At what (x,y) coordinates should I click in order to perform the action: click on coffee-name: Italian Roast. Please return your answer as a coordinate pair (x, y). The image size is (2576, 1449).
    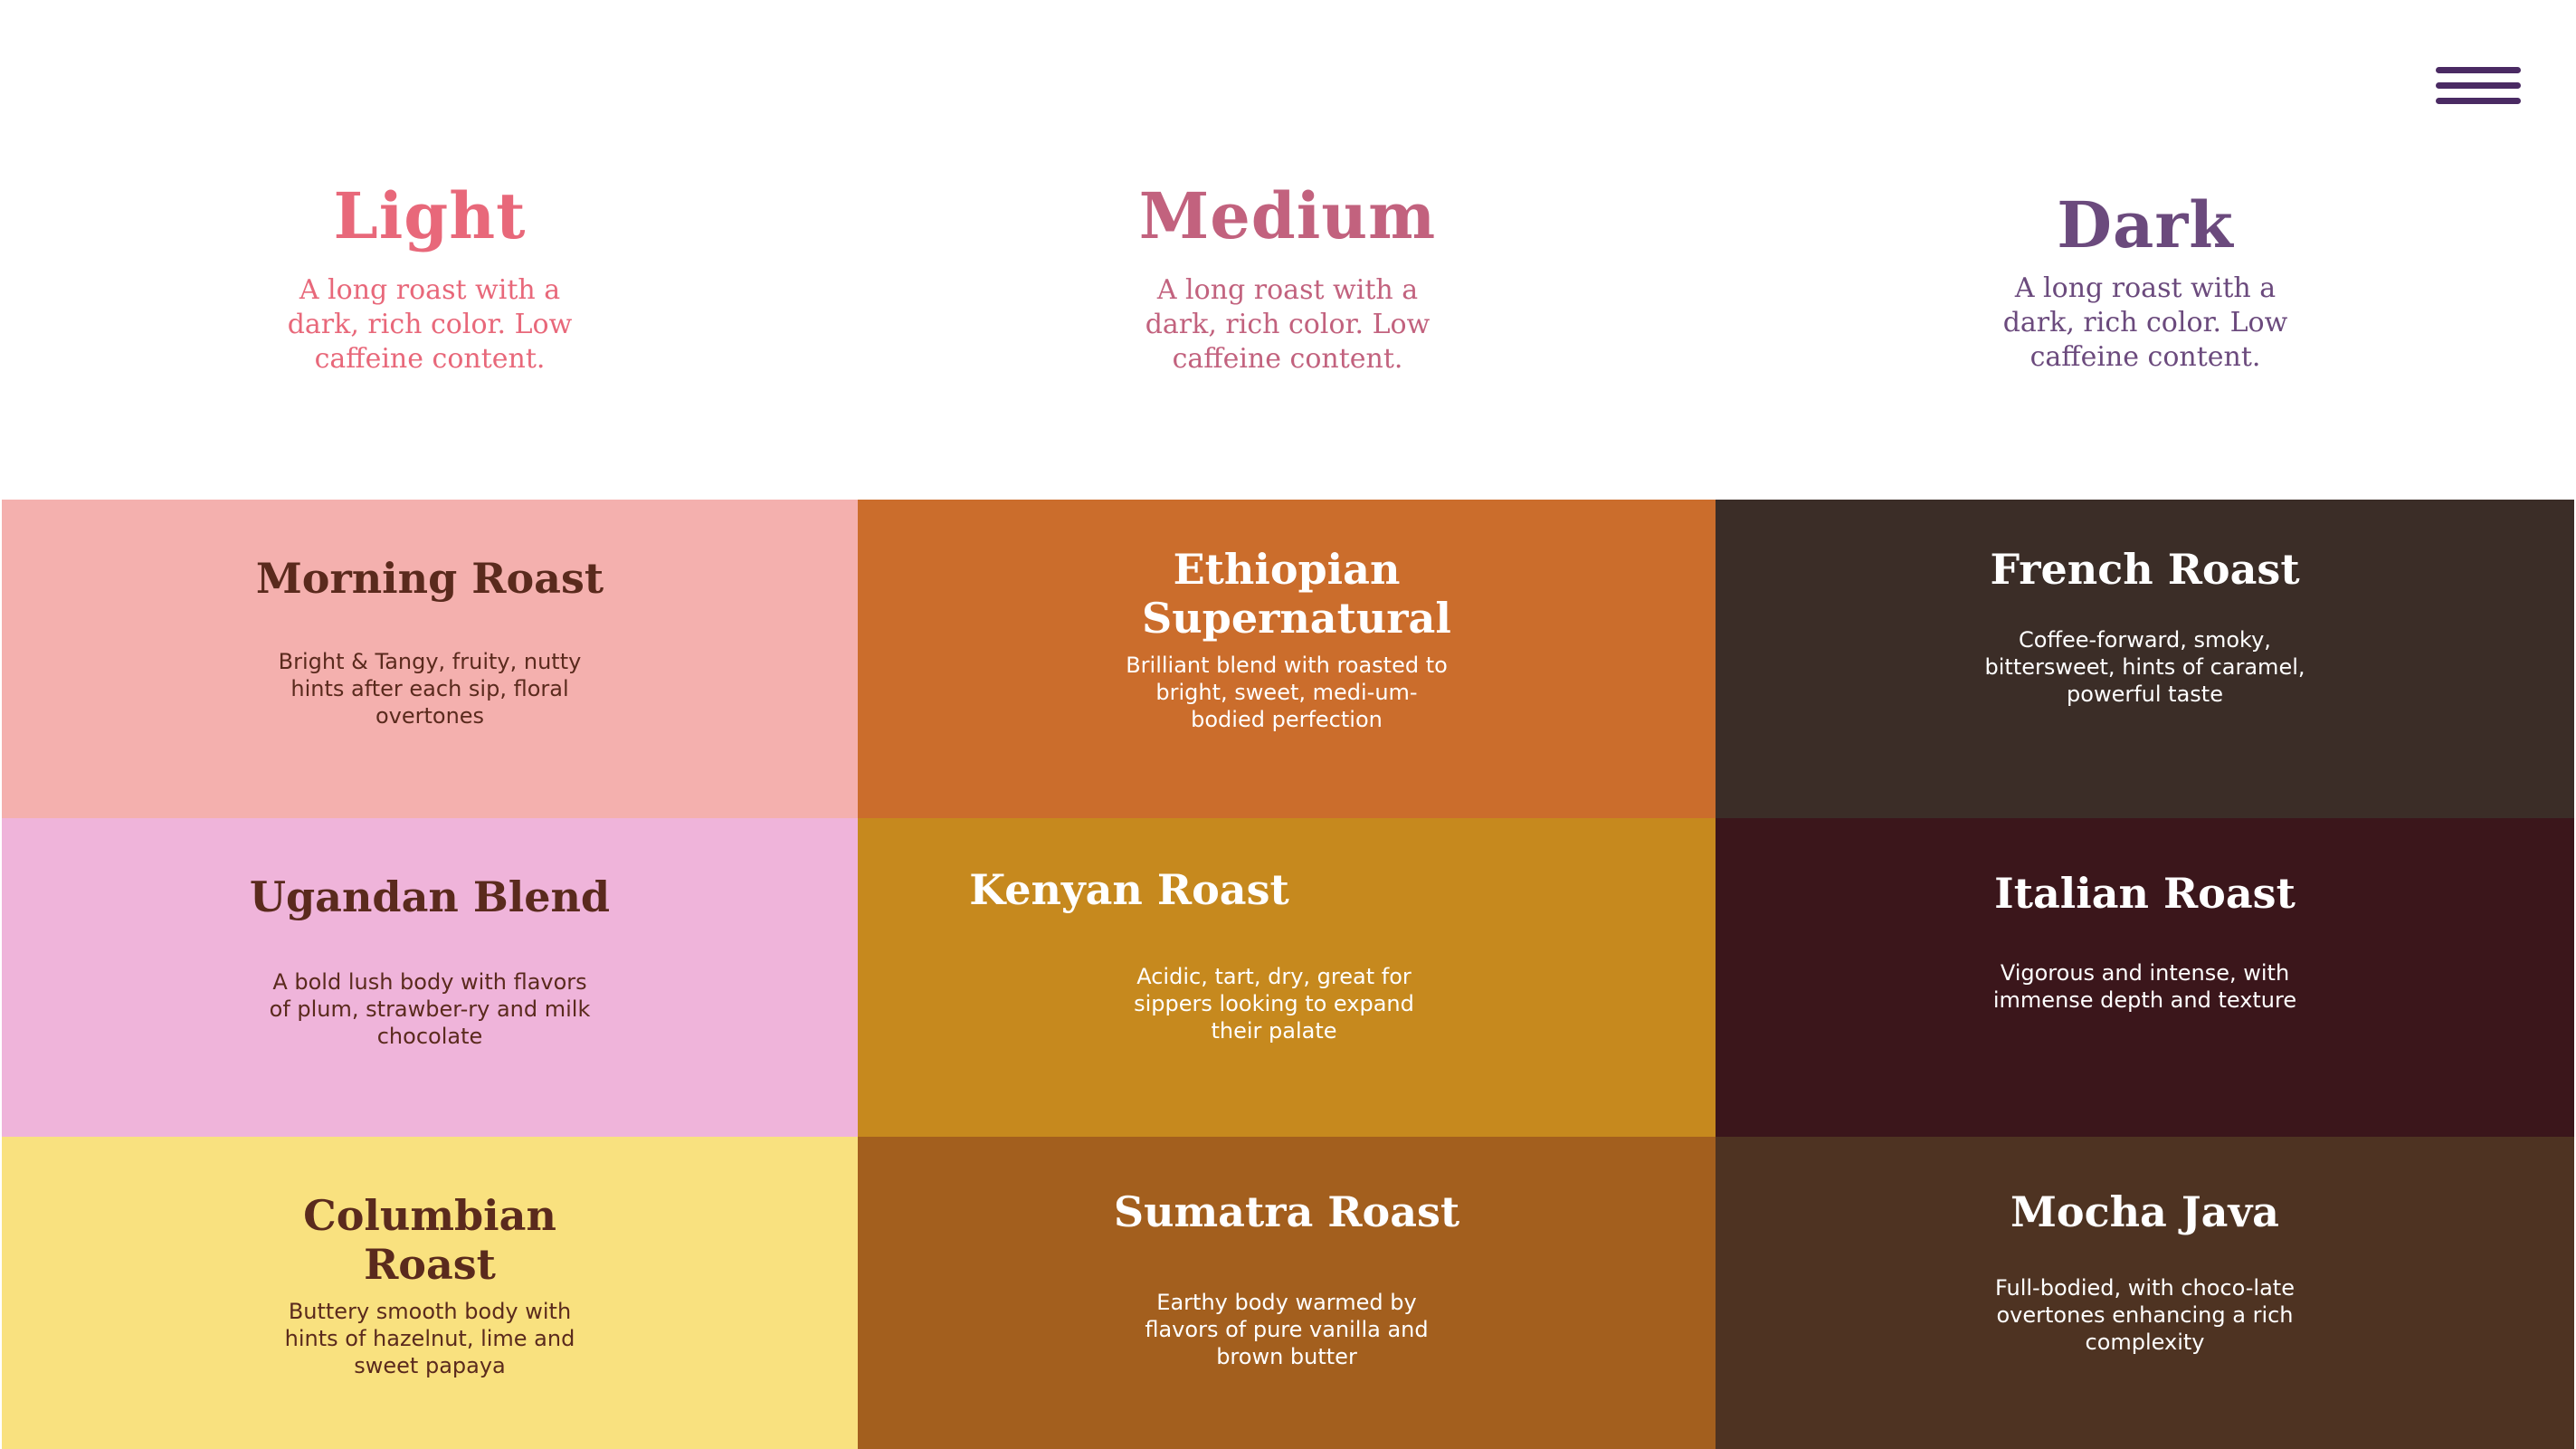
    Looking at the image, I should click on (2145, 893).